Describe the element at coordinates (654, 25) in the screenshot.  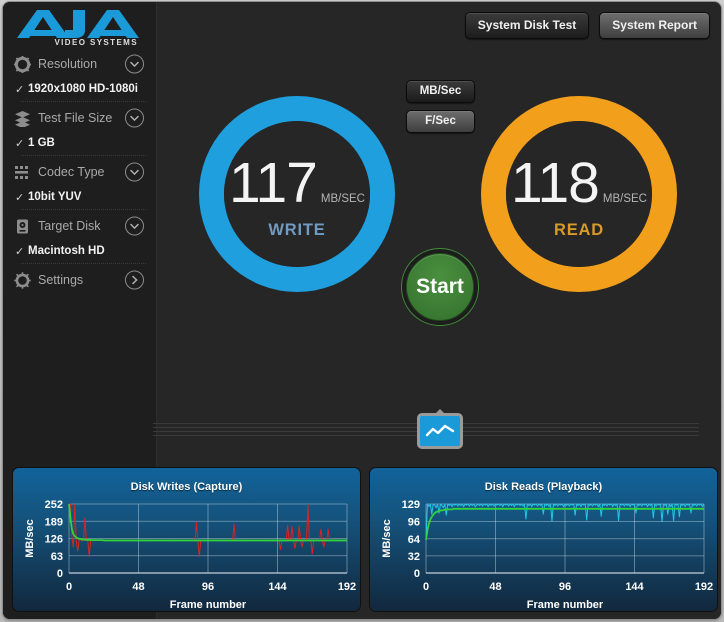
I see `system-report-button: System Report` at that location.